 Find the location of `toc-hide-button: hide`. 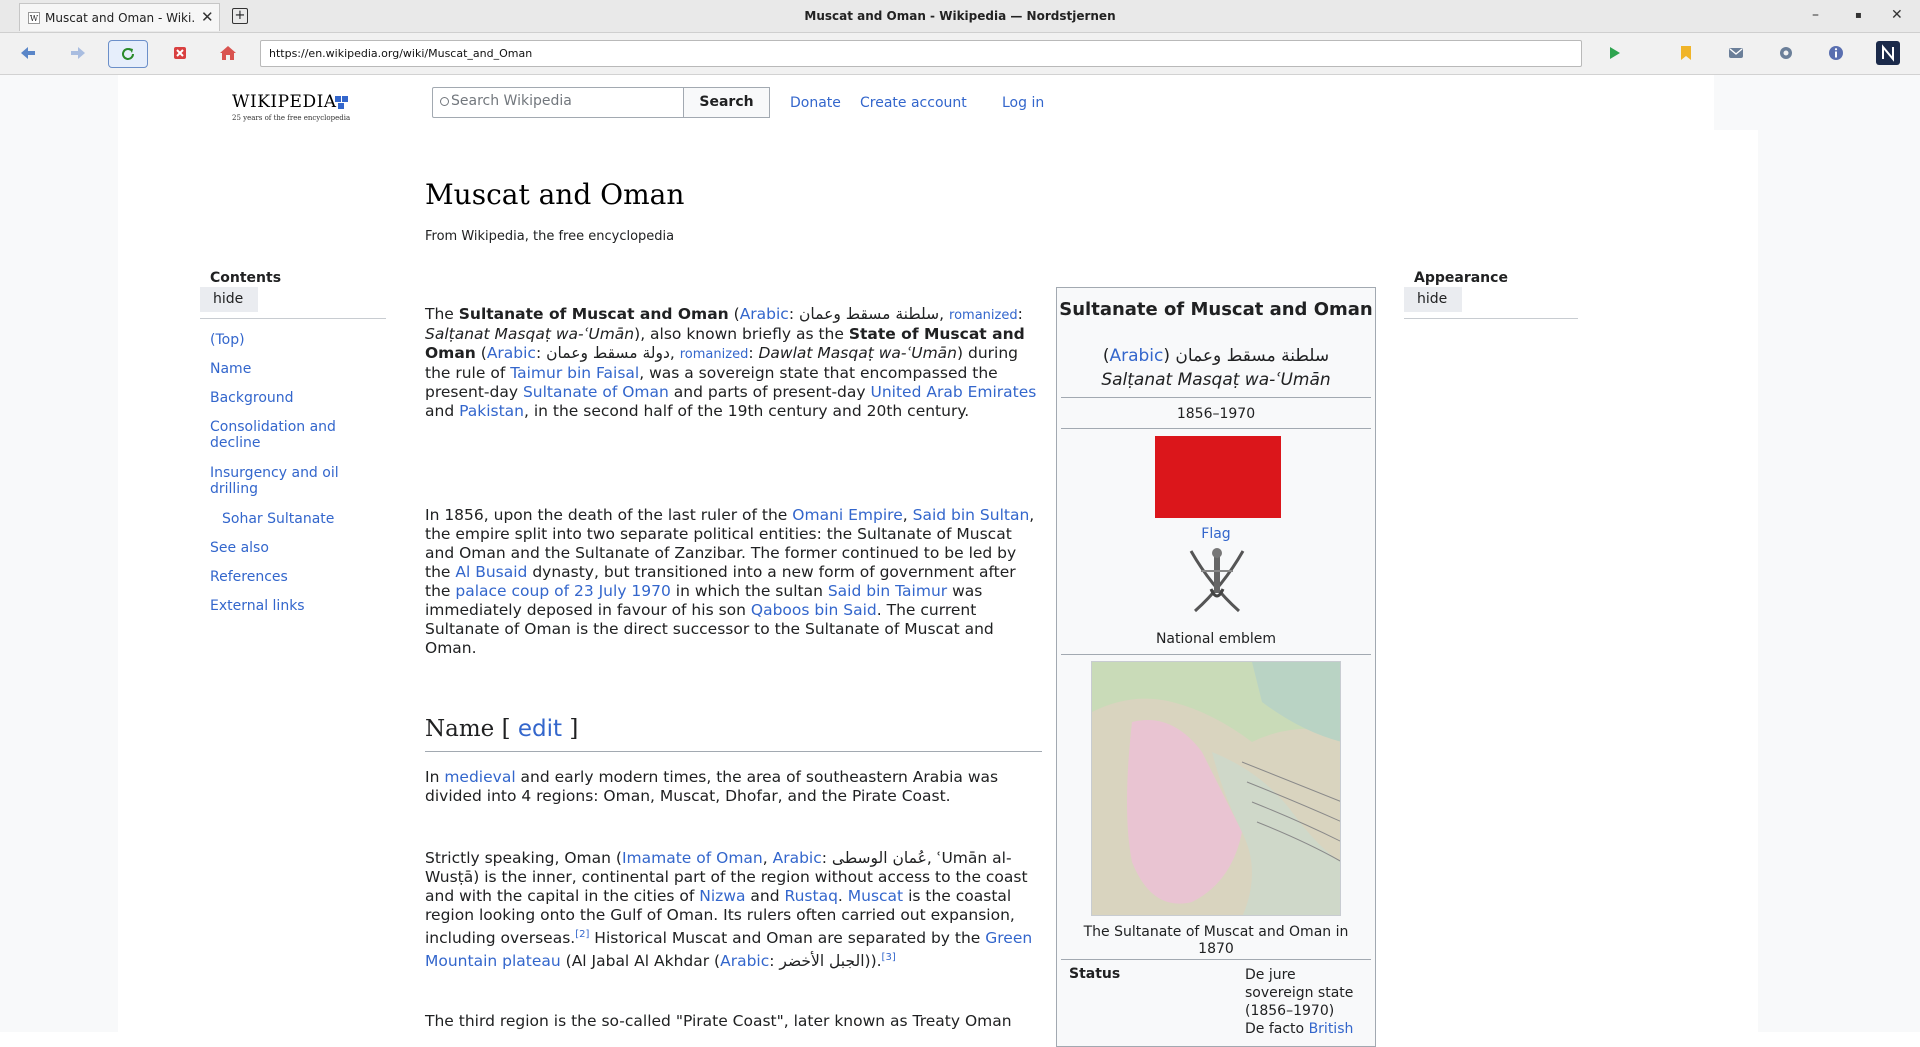

toc-hide-button: hide is located at coordinates (229, 299).